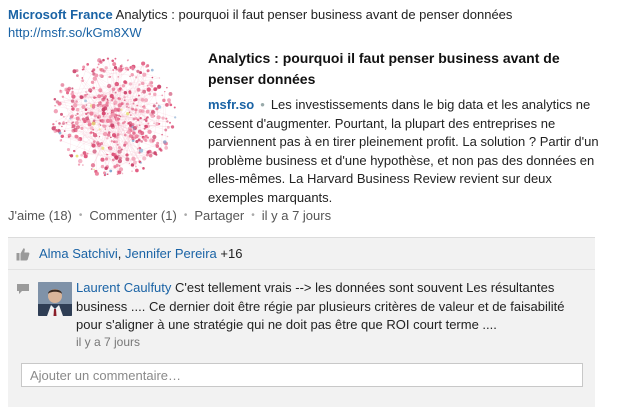  Describe the element at coordinates (78, 253) in the screenshot. I see `liker-link: Alma Satchivi` at that location.